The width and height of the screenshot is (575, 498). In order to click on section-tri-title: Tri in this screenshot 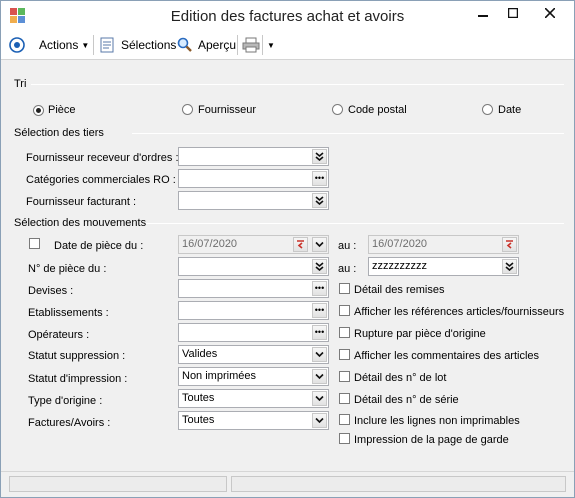, I will do `click(20, 84)`.